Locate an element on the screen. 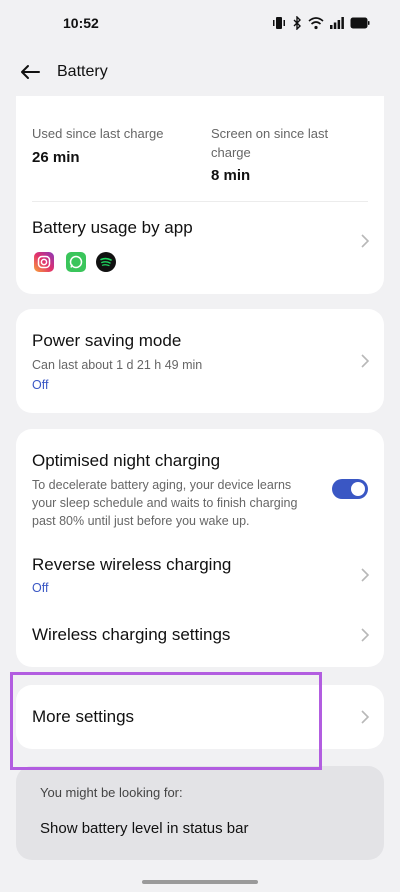  optimised-night-charging-desc-line3: past 80% until just before you wake up. is located at coordinates (141, 521).